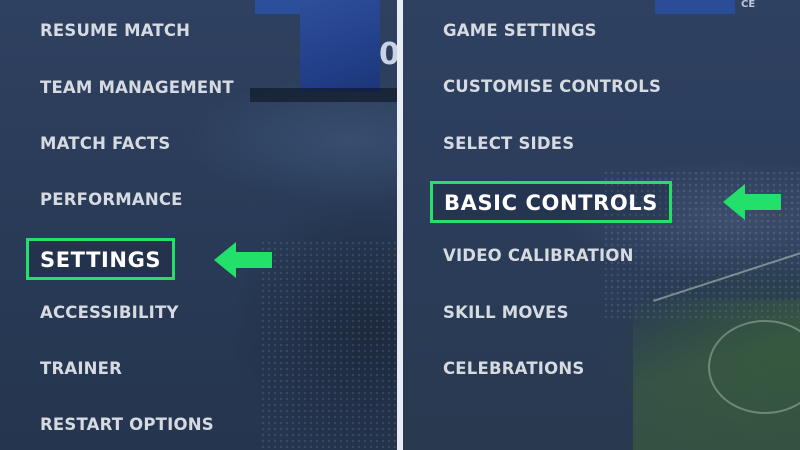 This screenshot has width=800, height=450. I want to click on menu-item-settings: SETTINGS, so click(101, 259).